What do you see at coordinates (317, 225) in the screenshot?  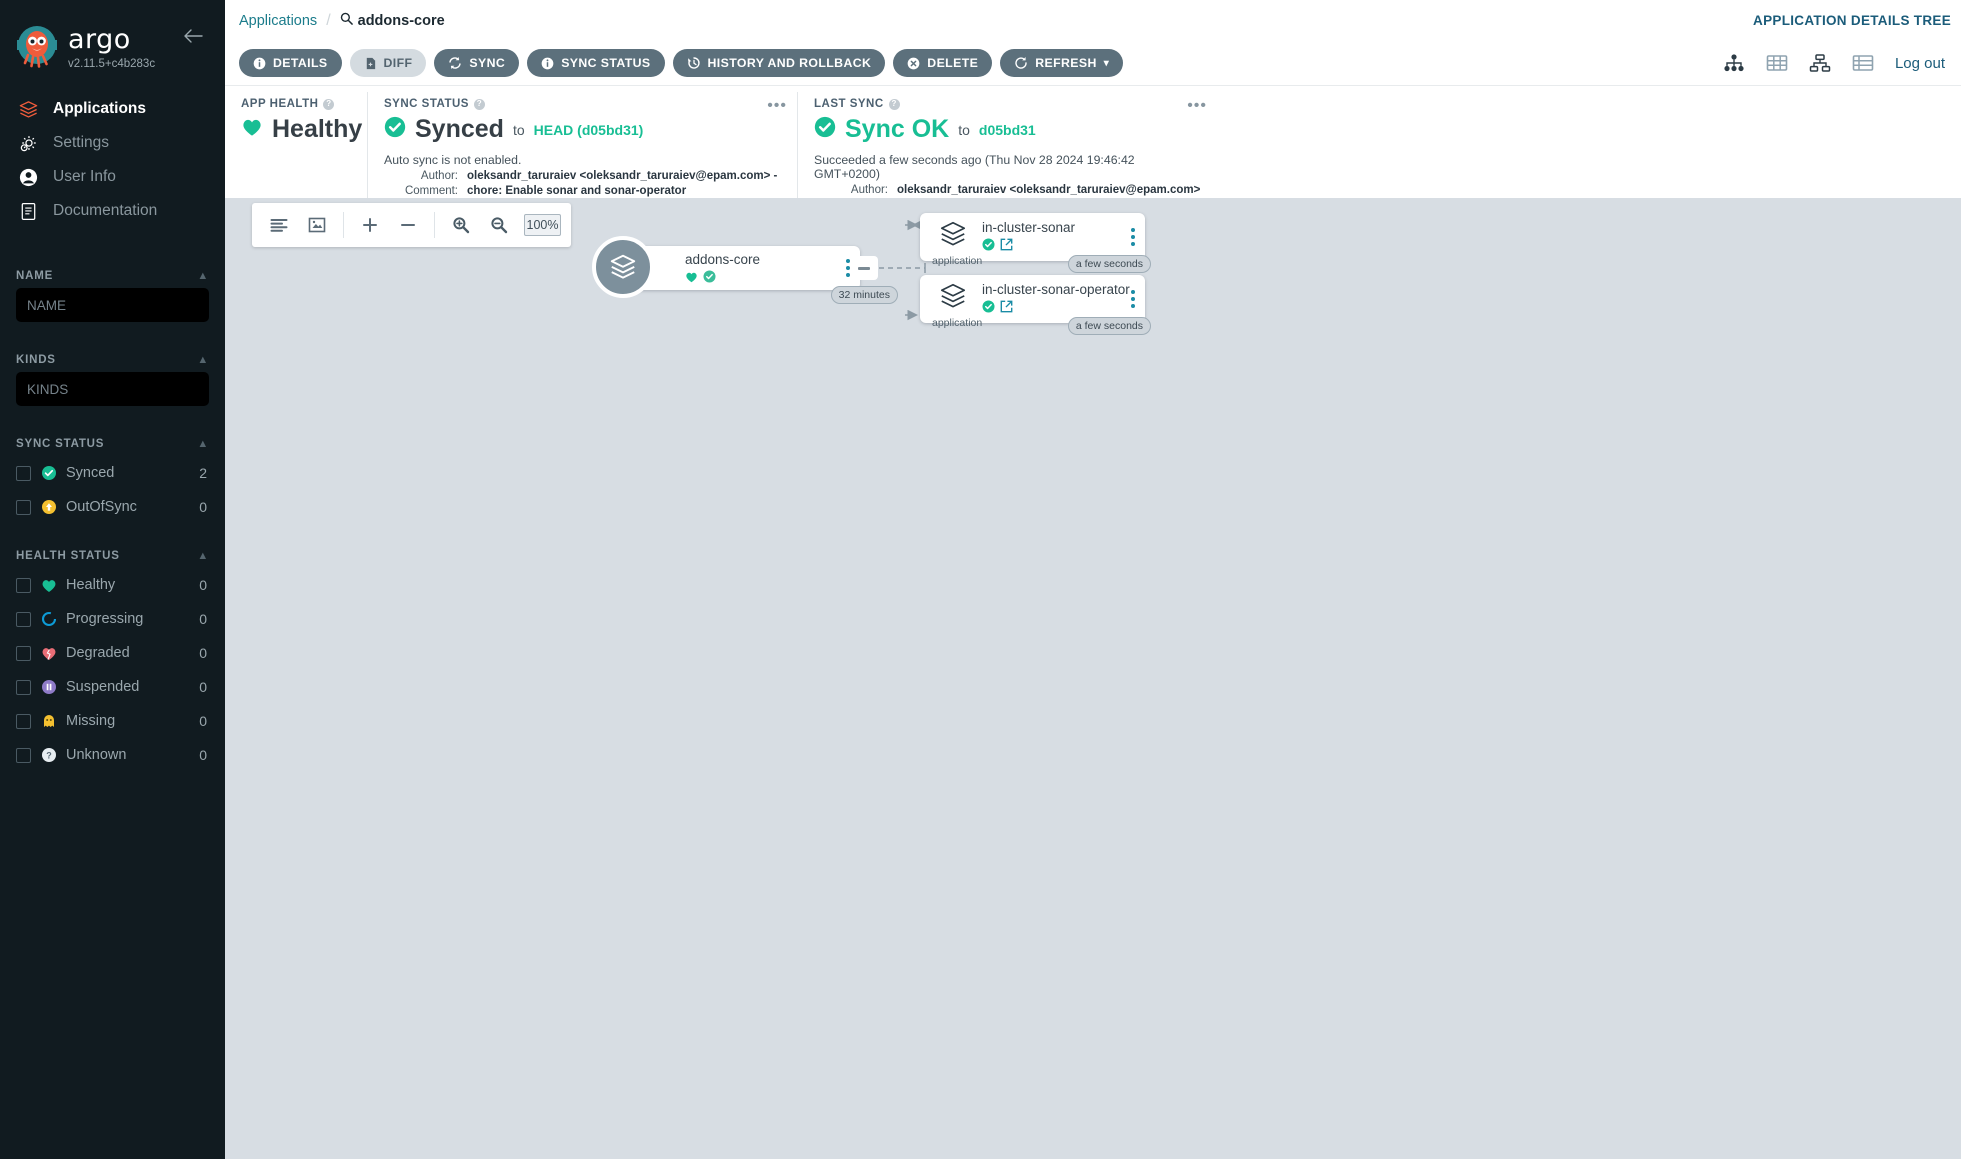 I see `fit-to-screen-icon` at bounding box center [317, 225].